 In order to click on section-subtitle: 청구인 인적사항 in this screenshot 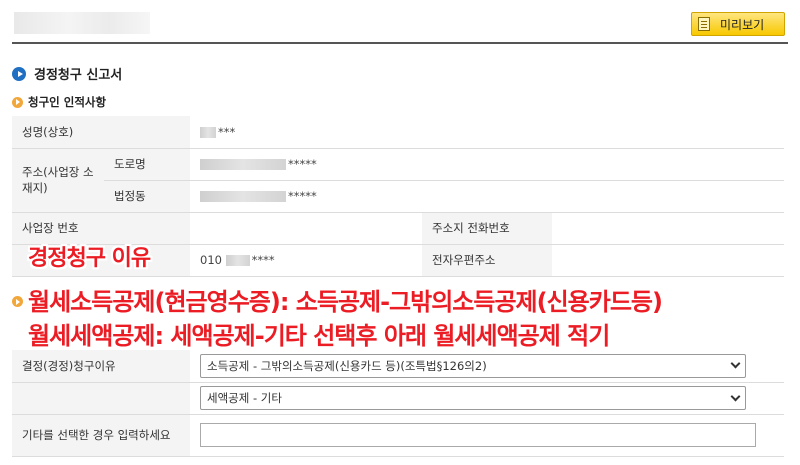, I will do `click(59, 102)`.